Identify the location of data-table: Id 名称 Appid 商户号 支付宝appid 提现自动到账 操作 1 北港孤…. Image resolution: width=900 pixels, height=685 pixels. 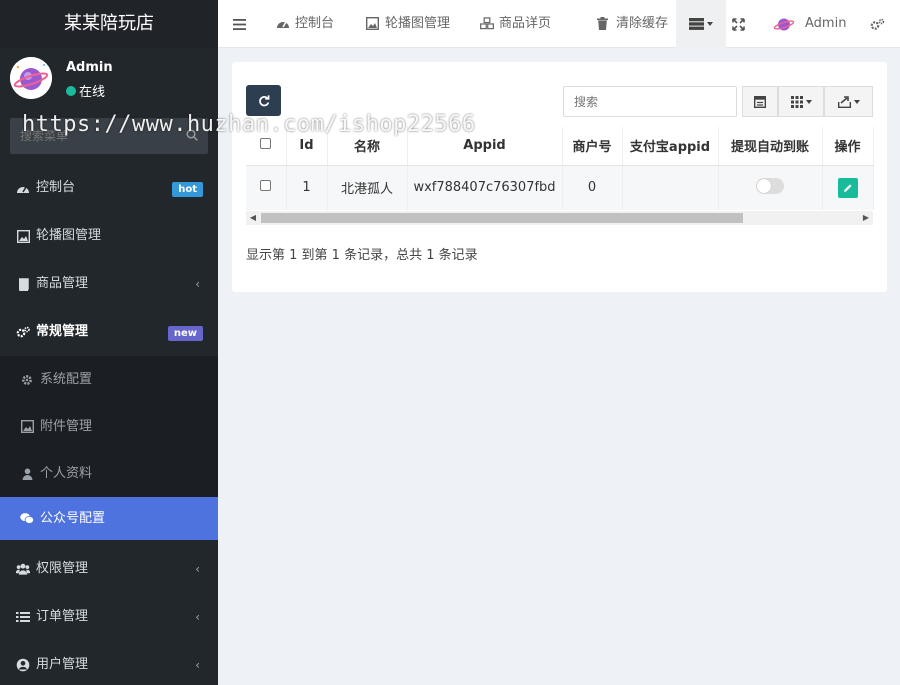
(560, 168).